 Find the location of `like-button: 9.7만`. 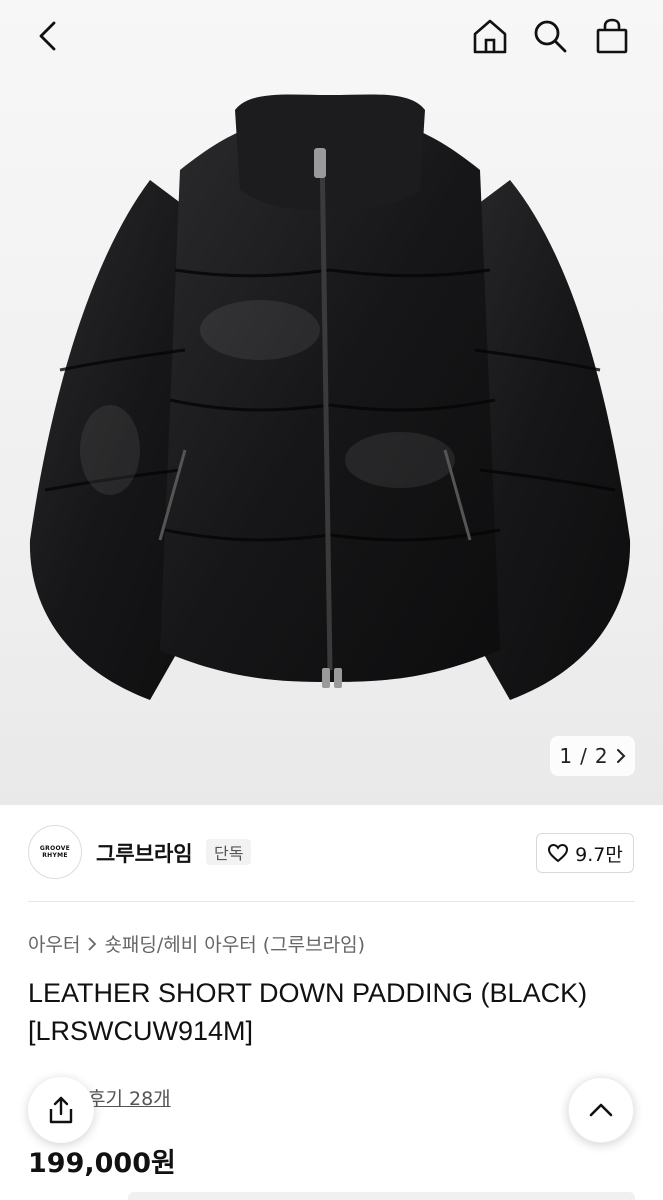

like-button: 9.7만 is located at coordinates (585, 853).